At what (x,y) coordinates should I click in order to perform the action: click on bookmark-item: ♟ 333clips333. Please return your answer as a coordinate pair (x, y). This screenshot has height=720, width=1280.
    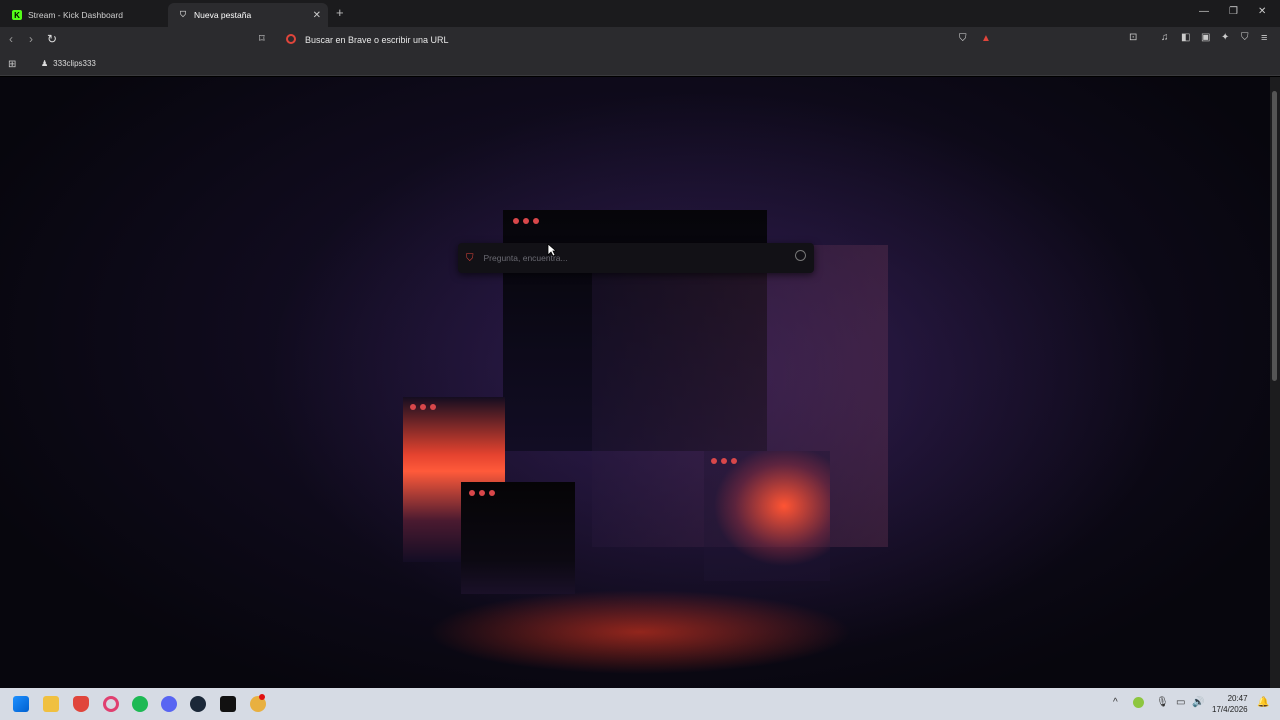
    Looking at the image, I should click on (68, 63).